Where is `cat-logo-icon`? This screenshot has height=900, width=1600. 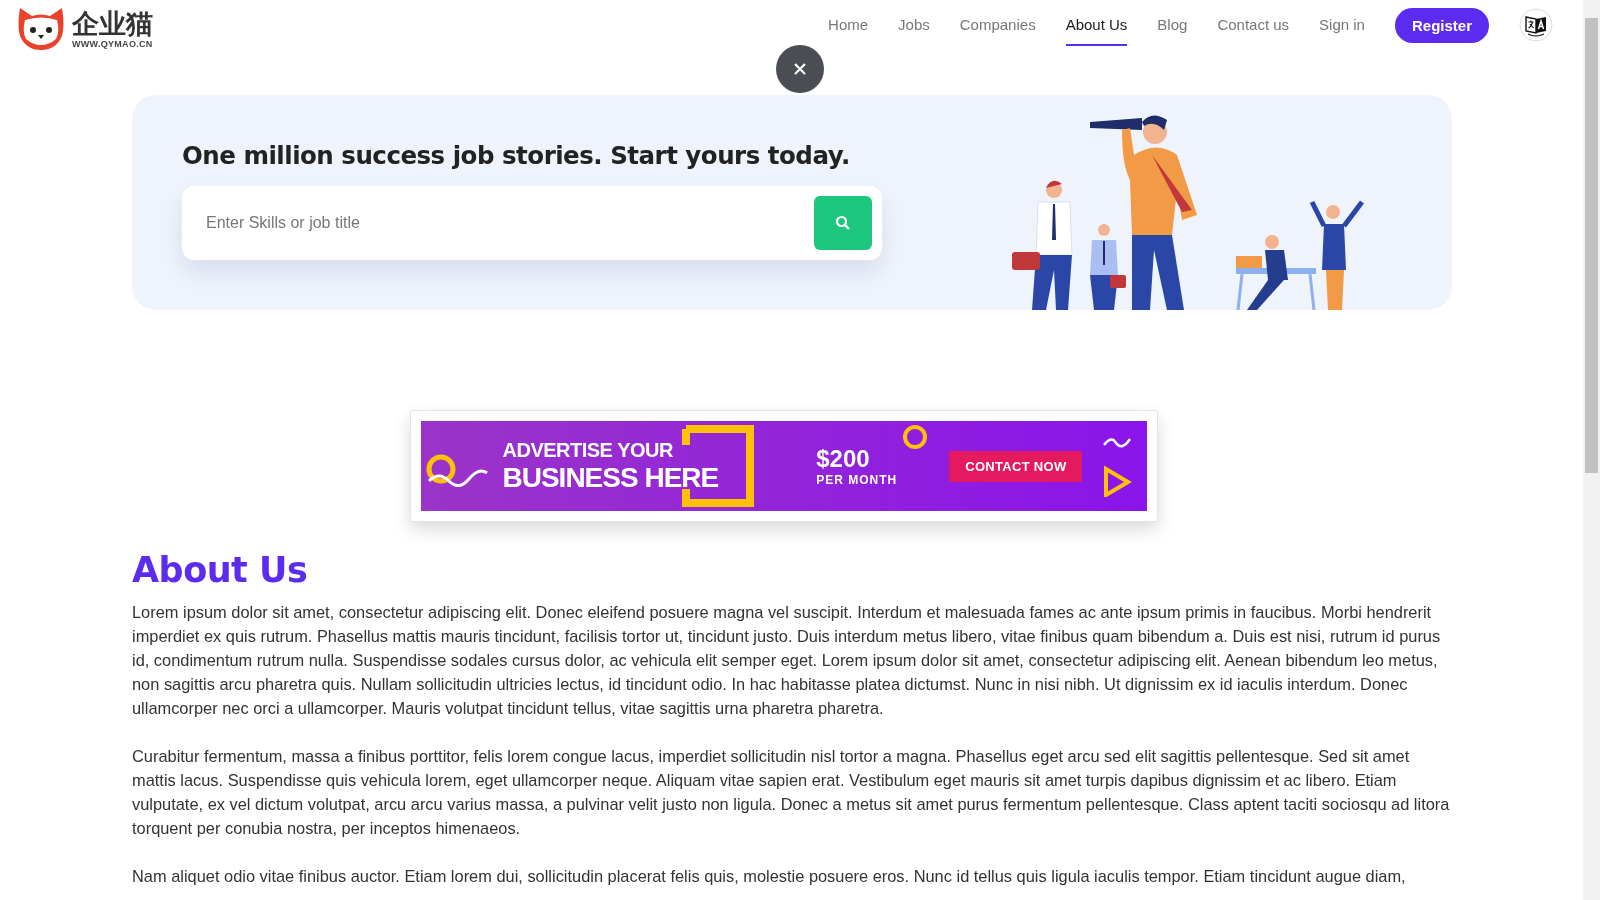 cat-logo-icon is located at coordinates (41, 29).